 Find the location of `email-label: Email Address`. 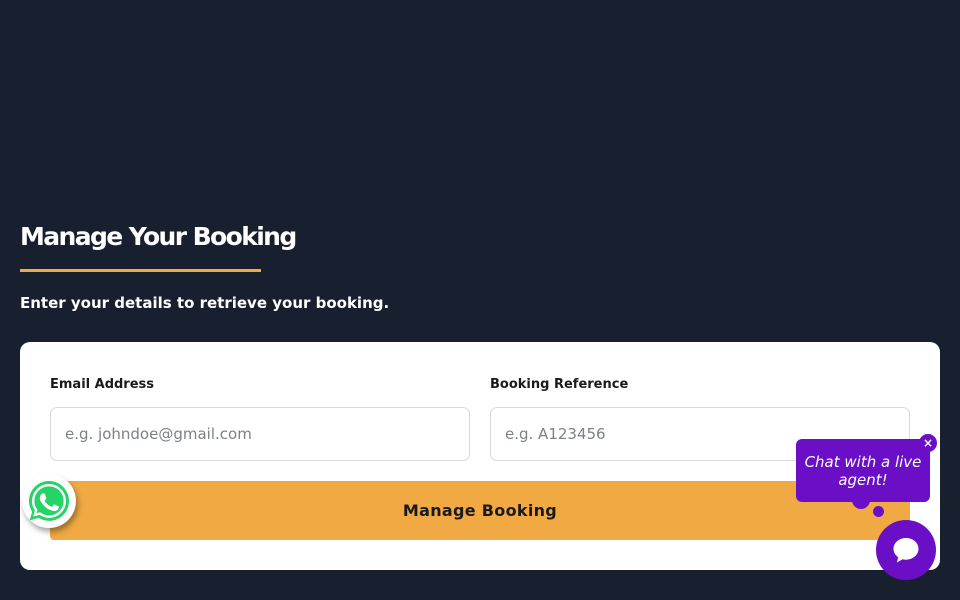

email-label: Email Address is located at coordinates (102, 384).